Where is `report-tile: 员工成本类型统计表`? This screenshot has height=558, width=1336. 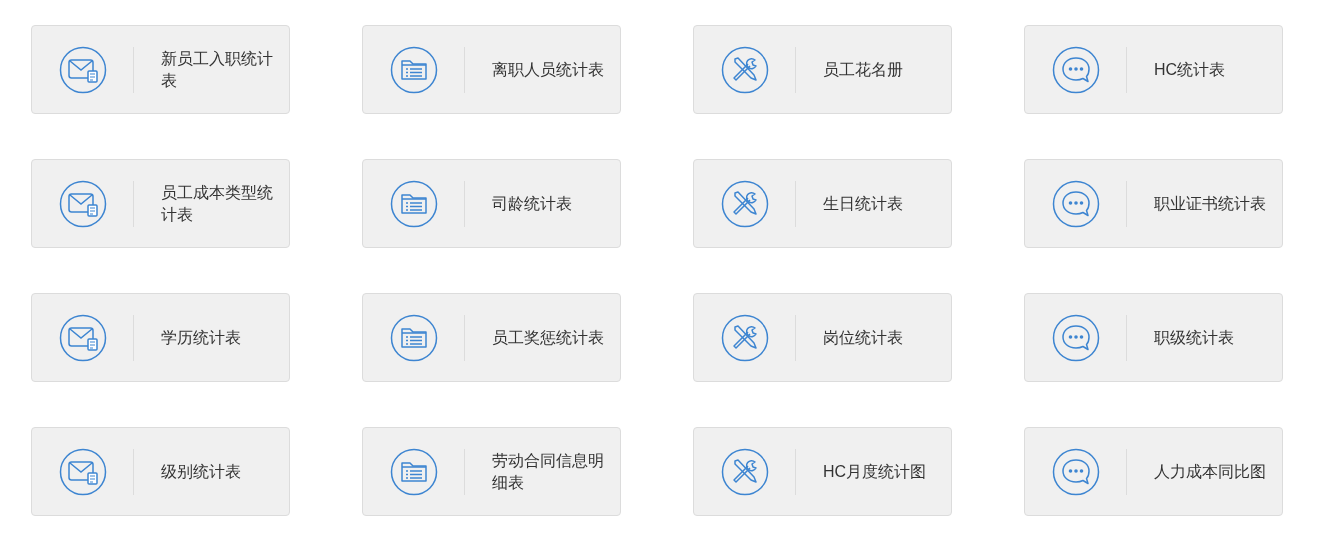
report-tile: 员工成本类型统计表 is located at coordinates (160, 203).